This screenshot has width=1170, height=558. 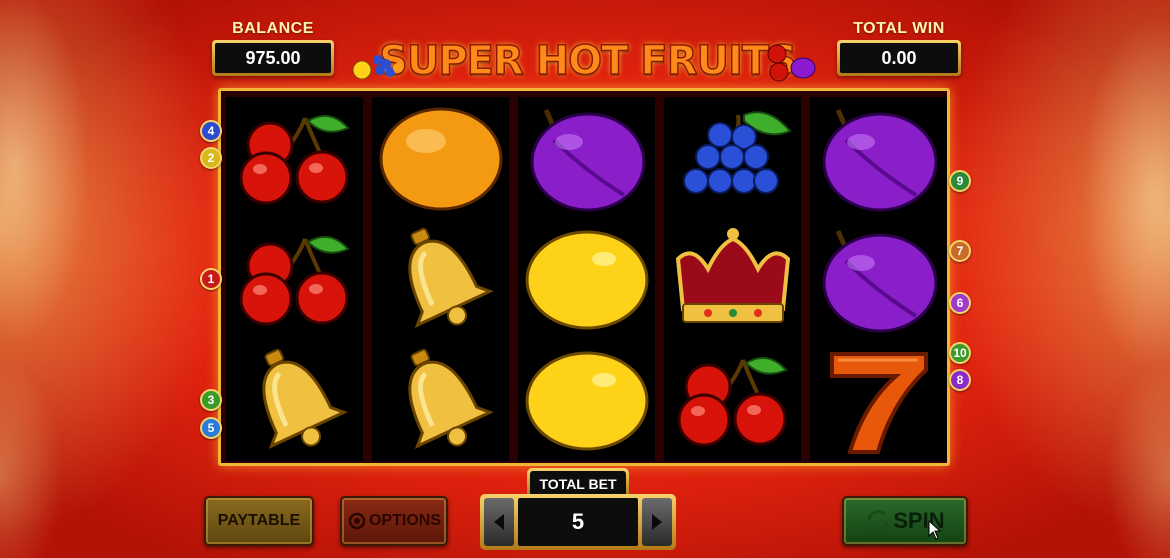 I want to click on spin-arrows-icon, so click(x=878, y=521).